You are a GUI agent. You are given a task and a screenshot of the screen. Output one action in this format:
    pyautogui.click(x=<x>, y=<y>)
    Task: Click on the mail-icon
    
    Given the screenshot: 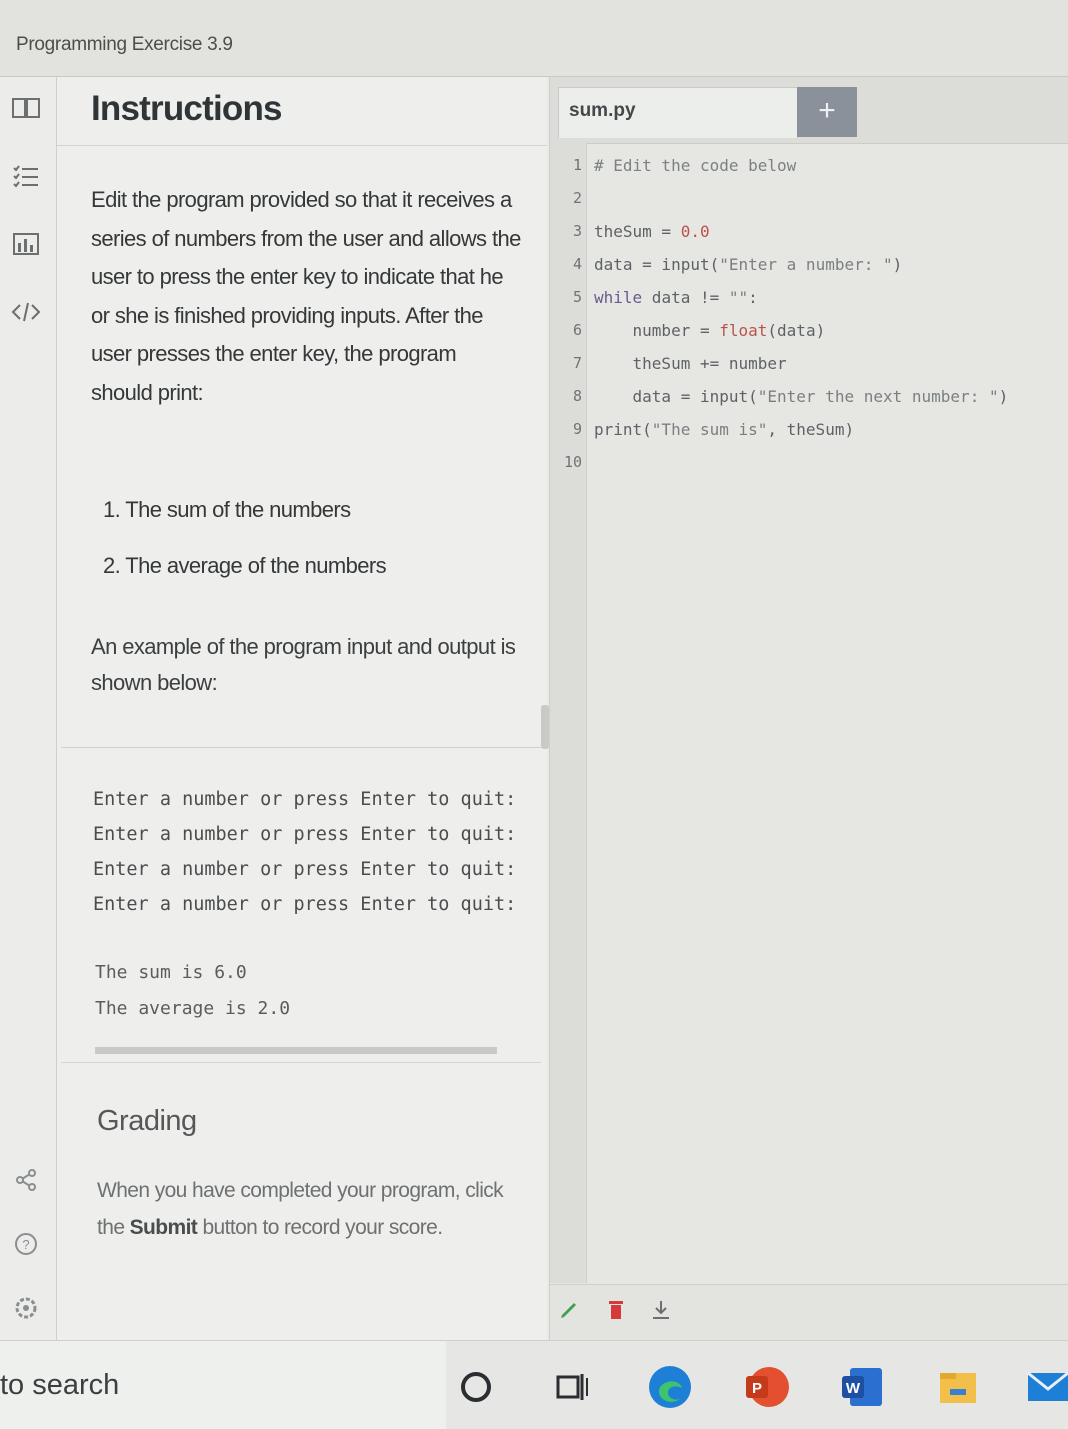 What is the action you would take?
    pyautogui.click(x=1046, y=1387)
    